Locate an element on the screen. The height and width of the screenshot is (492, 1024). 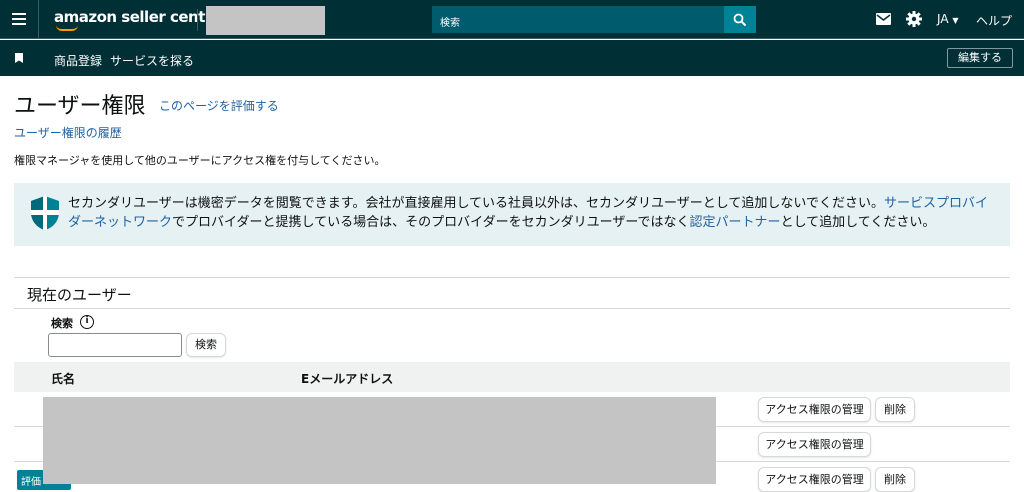
user-search-input is located at coordinates (115, 345).